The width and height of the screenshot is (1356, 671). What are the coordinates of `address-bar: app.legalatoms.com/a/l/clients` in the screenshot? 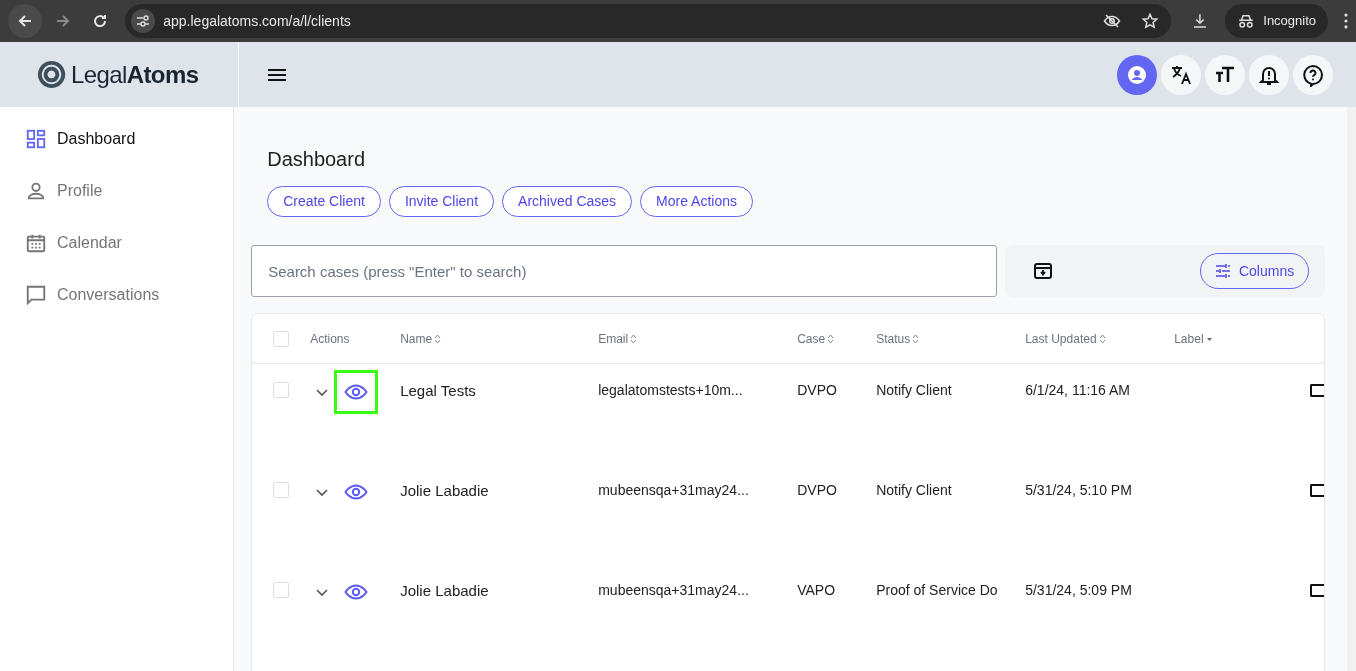 It's located at (648, 21).